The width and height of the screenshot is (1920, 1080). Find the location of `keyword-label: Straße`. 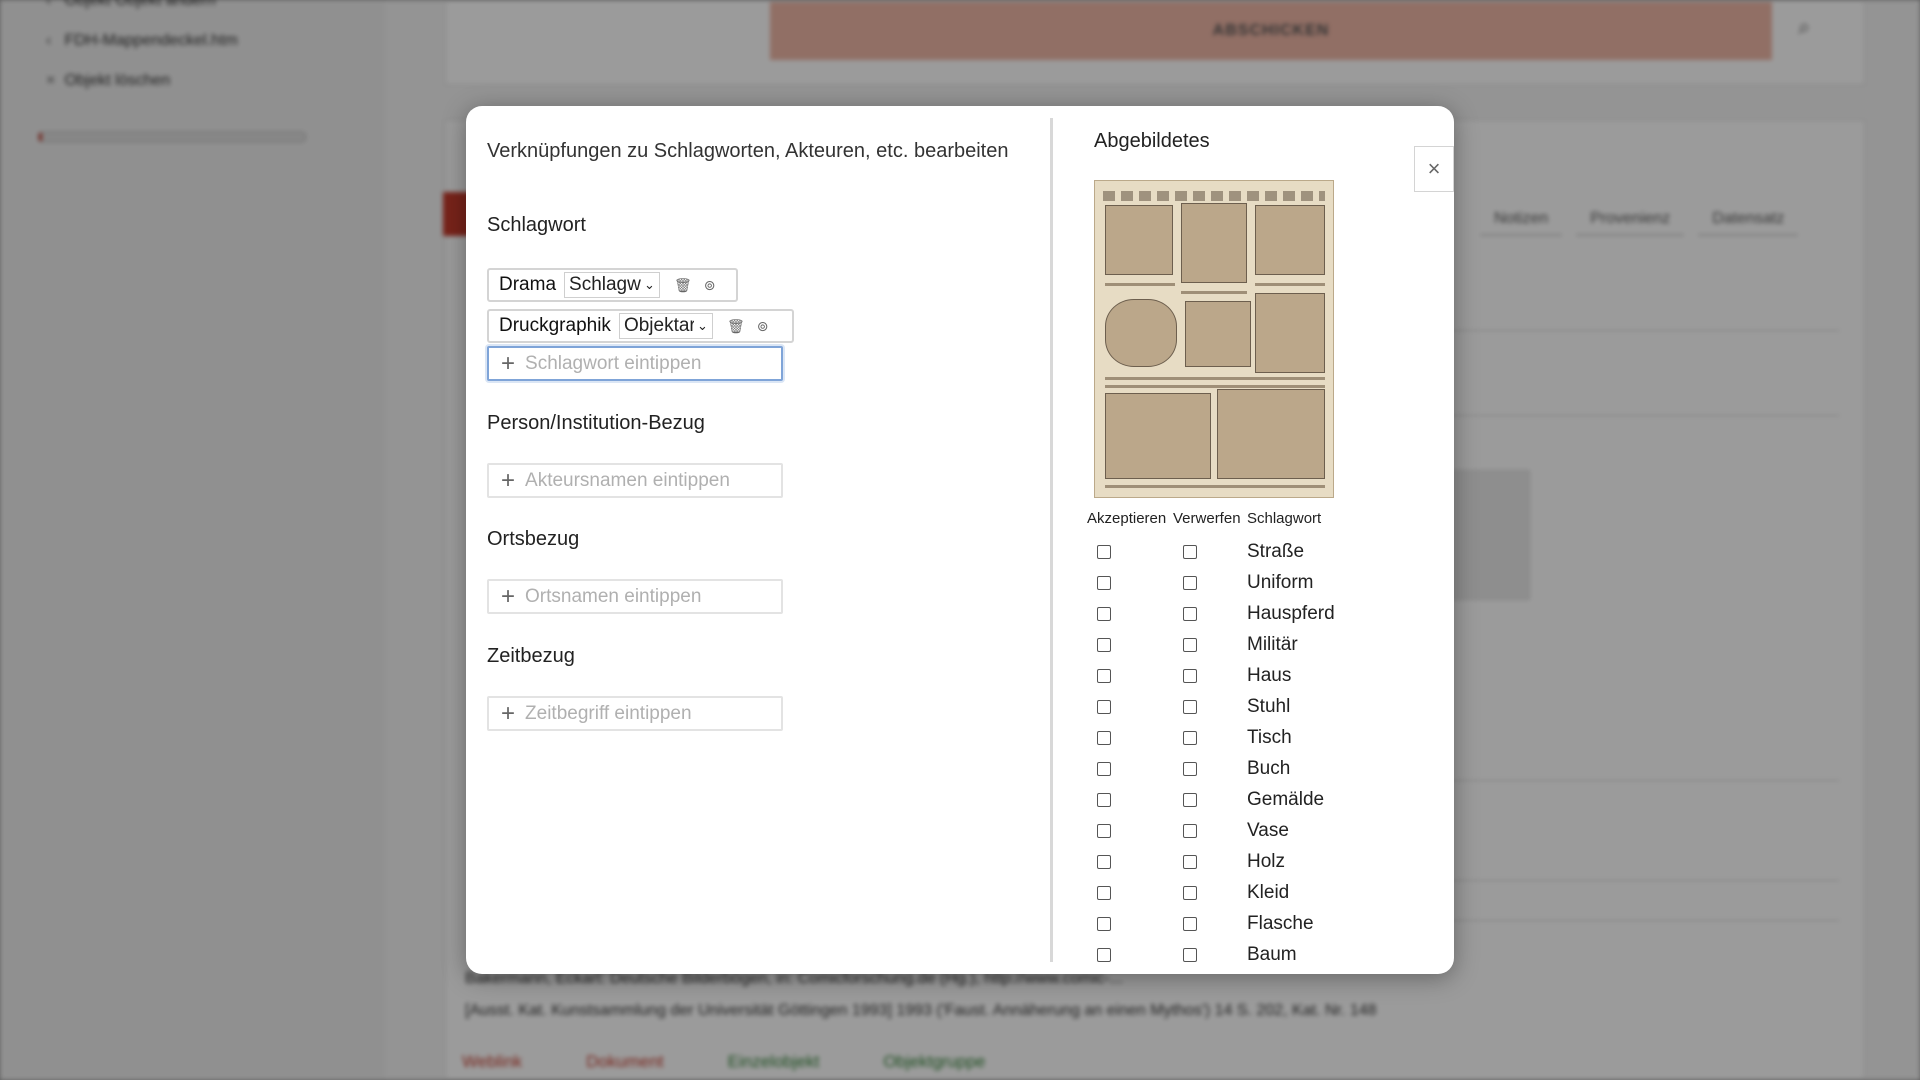

keyword-label: Straße is located at coordinates (1276, 551).